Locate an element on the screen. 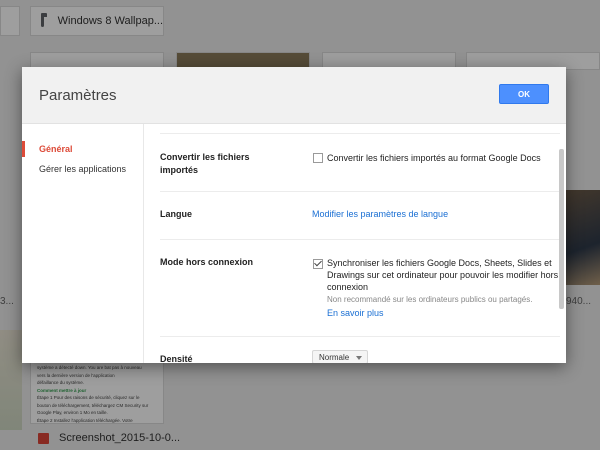  setting-row-language: Langue Modifier les paramètres de langue is located at coordinates (360, 215).